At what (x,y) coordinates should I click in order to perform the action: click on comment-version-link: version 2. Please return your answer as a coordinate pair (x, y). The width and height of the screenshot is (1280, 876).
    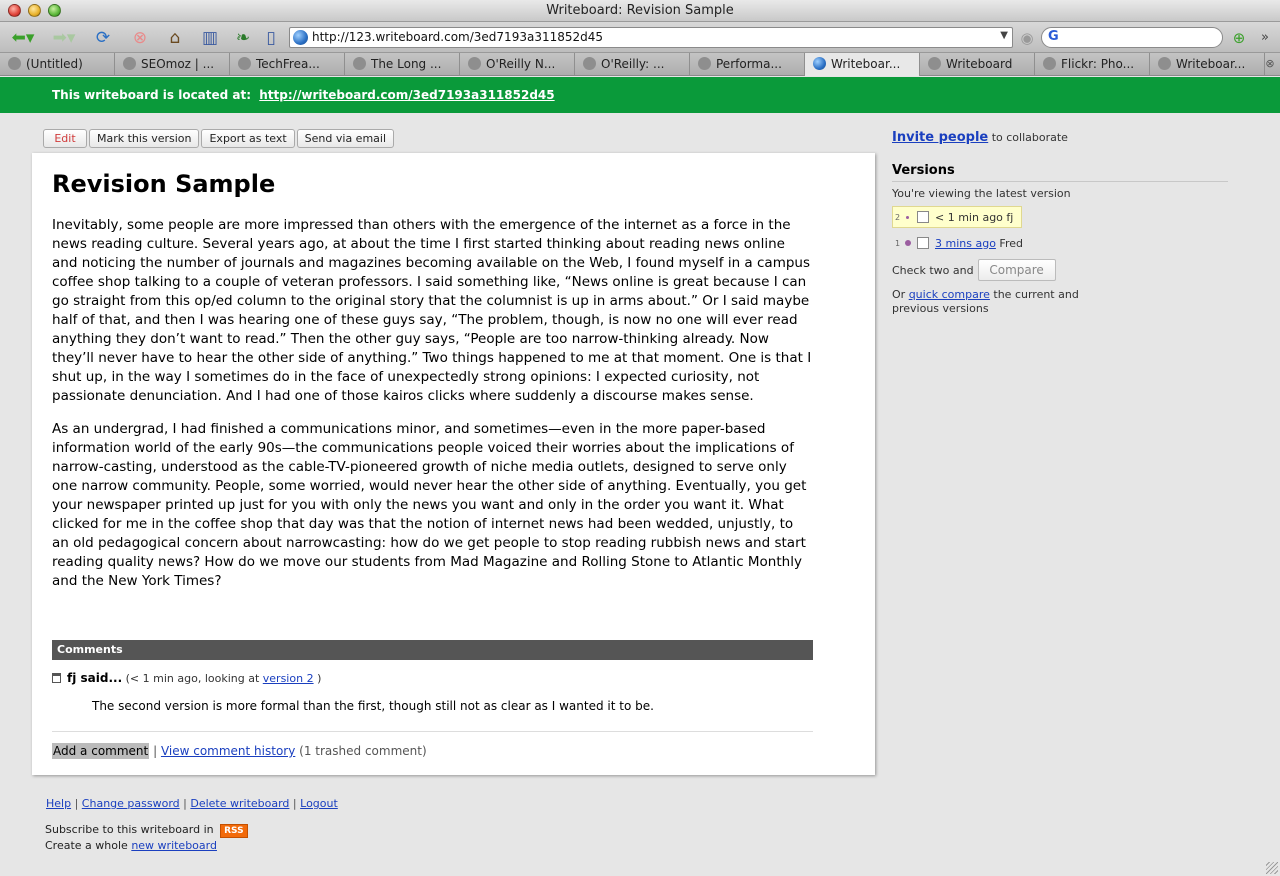
    Looking at the image, I should click on (288, 678).